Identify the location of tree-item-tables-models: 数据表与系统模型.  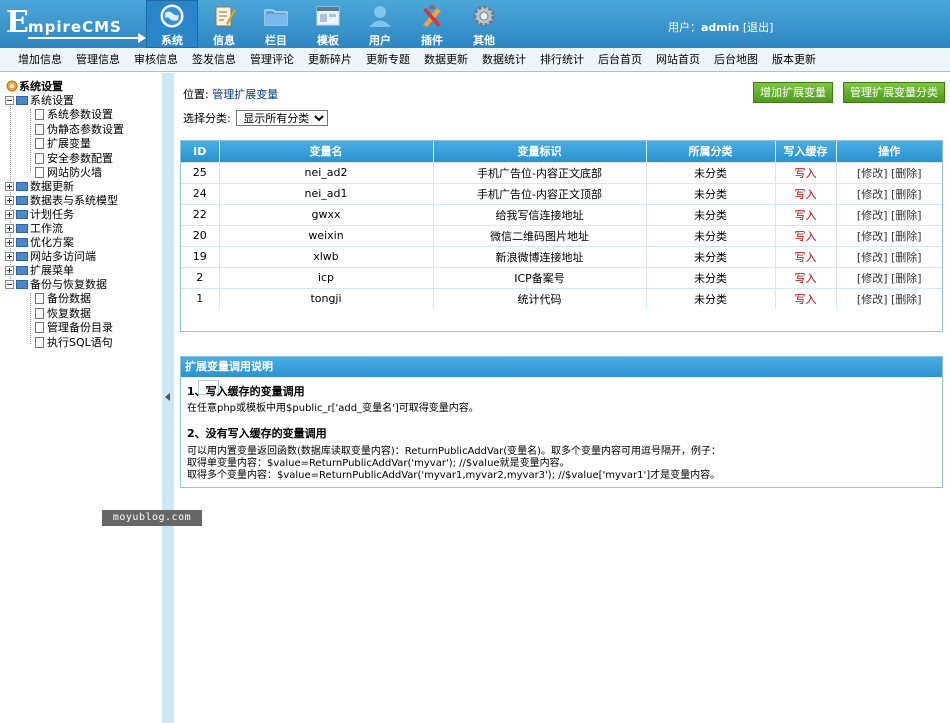
(61, 201).